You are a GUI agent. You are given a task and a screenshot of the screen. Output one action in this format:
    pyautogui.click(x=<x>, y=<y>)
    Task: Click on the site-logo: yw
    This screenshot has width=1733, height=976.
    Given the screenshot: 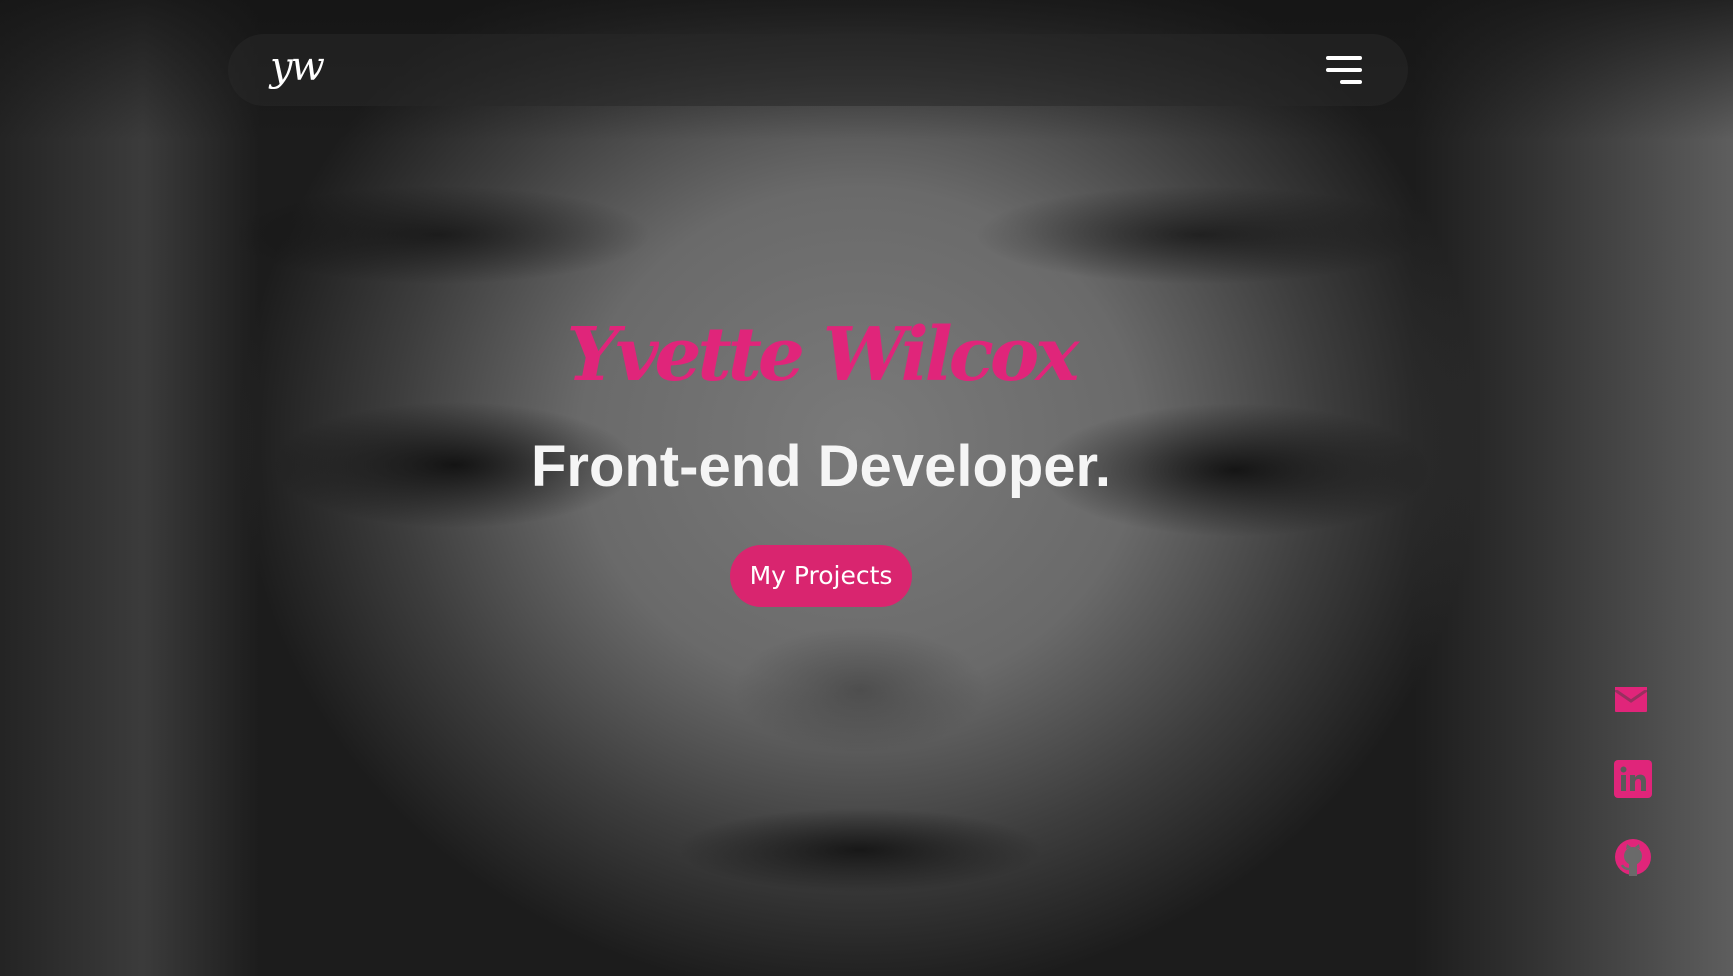 What is the action you would take?
    pyautogui.click(x=297, y=67)
    